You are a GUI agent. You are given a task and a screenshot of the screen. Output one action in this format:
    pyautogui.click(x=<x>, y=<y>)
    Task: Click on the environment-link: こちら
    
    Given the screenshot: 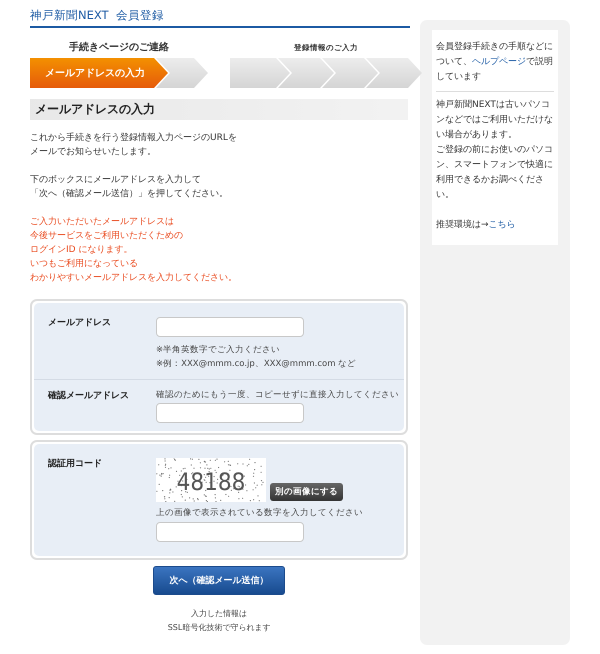 What is the action you would take?
    pyautogui.click(x=502, y=225)
    